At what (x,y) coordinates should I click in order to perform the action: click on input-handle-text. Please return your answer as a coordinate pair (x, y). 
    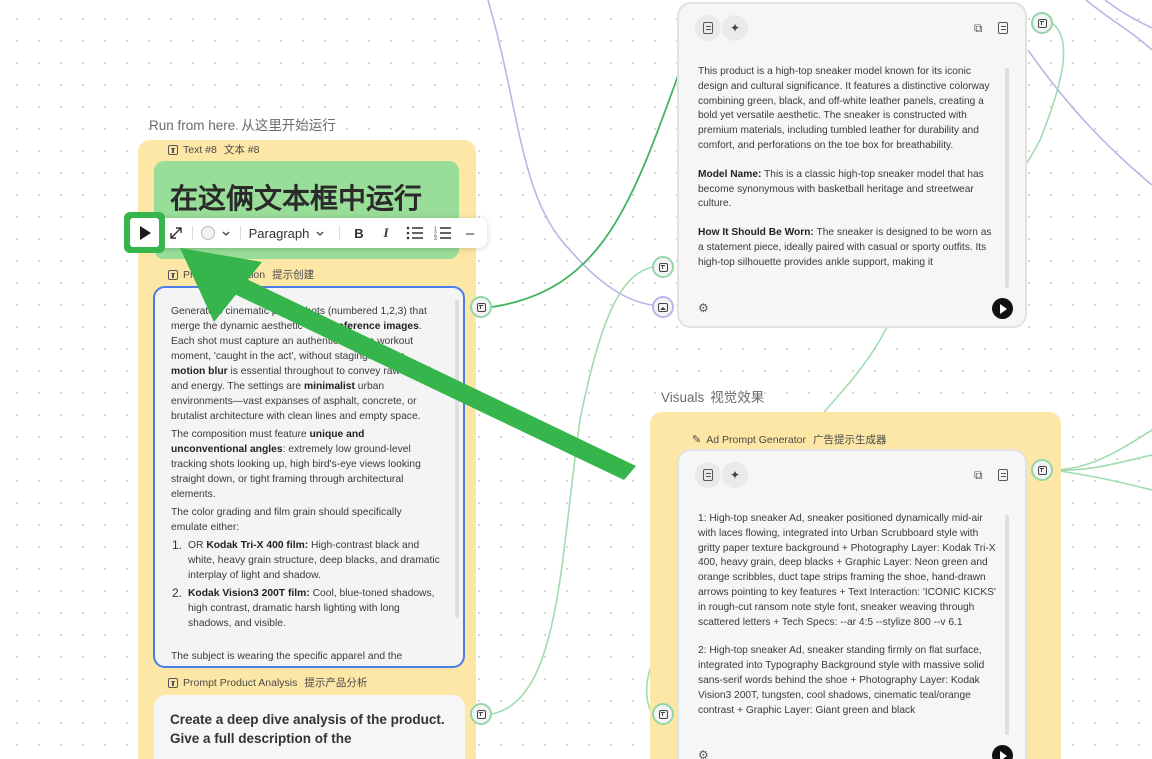
    Looking at the image, I should click on (663, 267).